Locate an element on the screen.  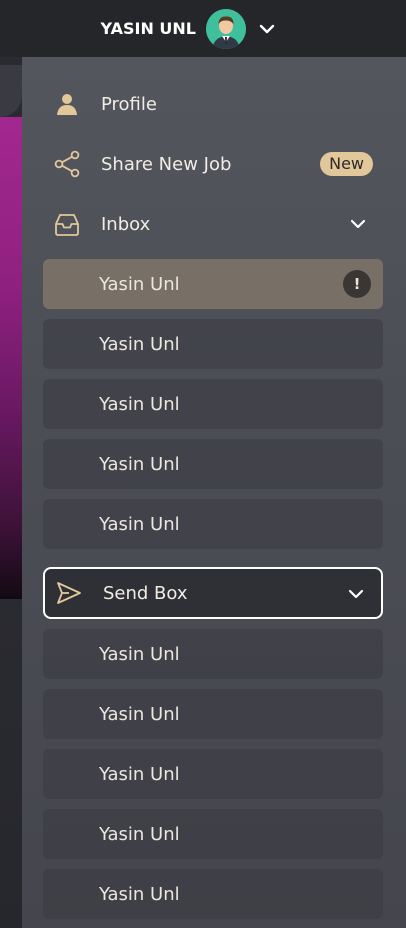
alert-icon: ! is located at coordinates (357, 284).